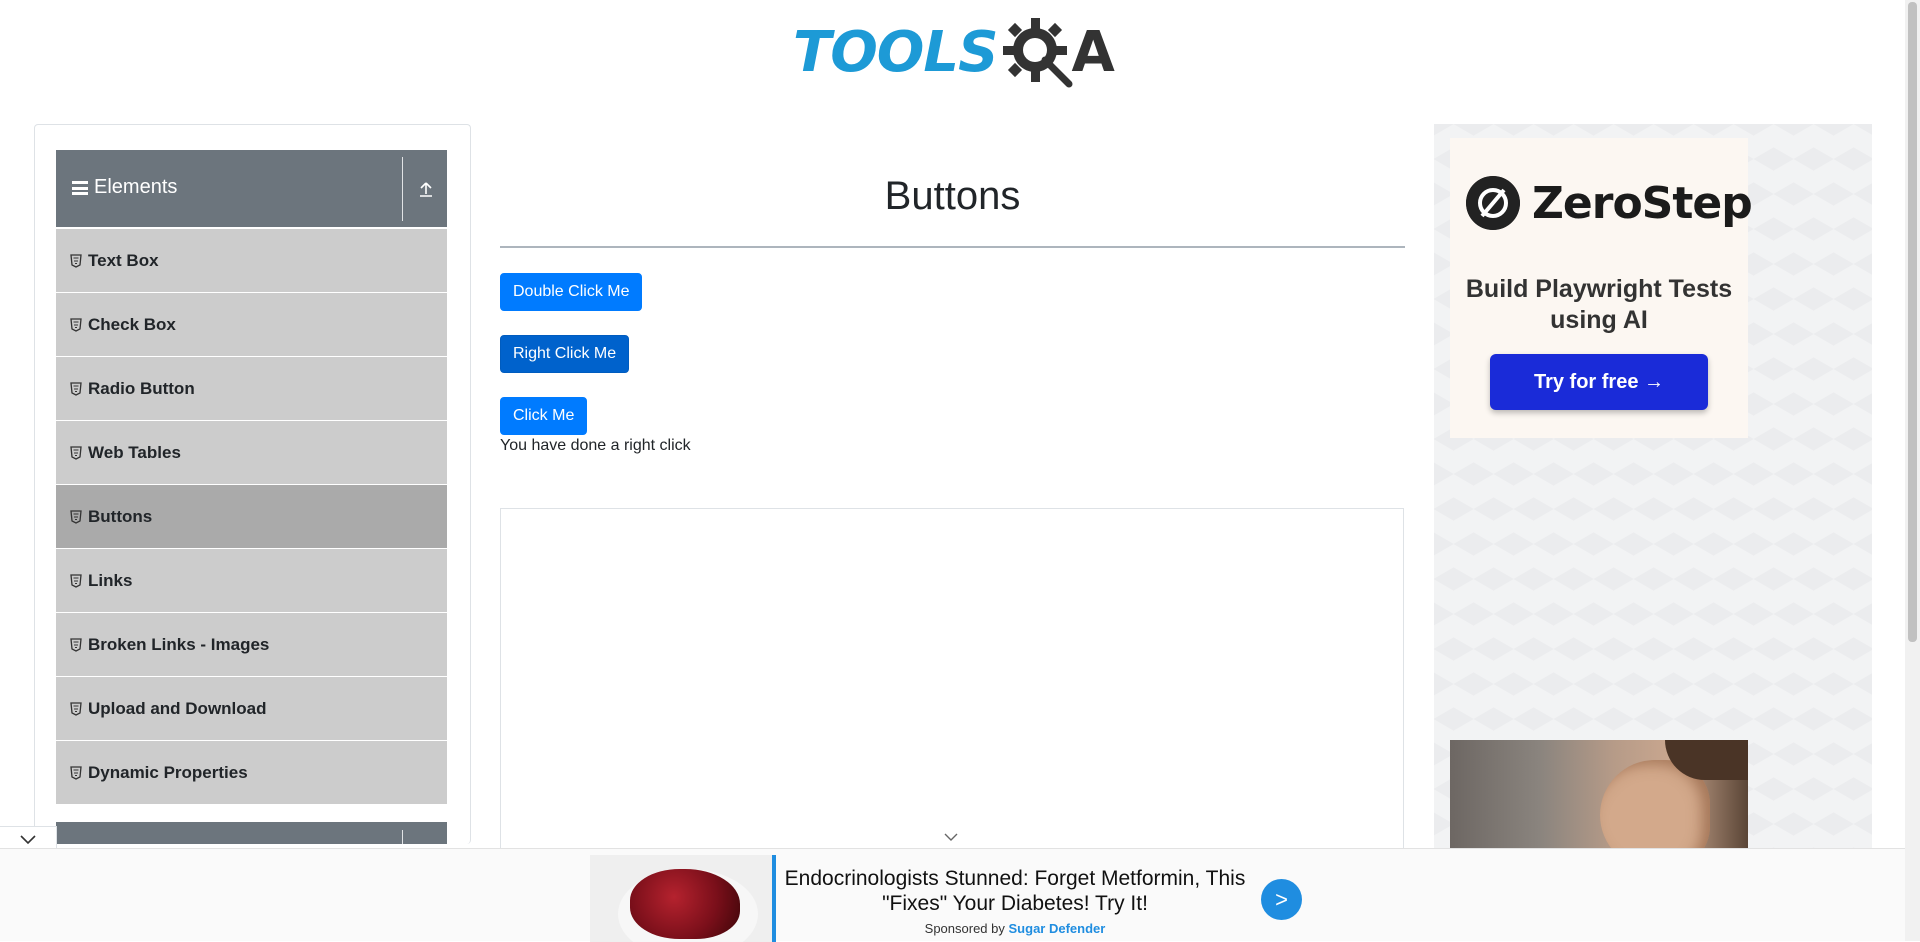  I want to click on sidebar-item-label: Web Tables, so click(134, 452).